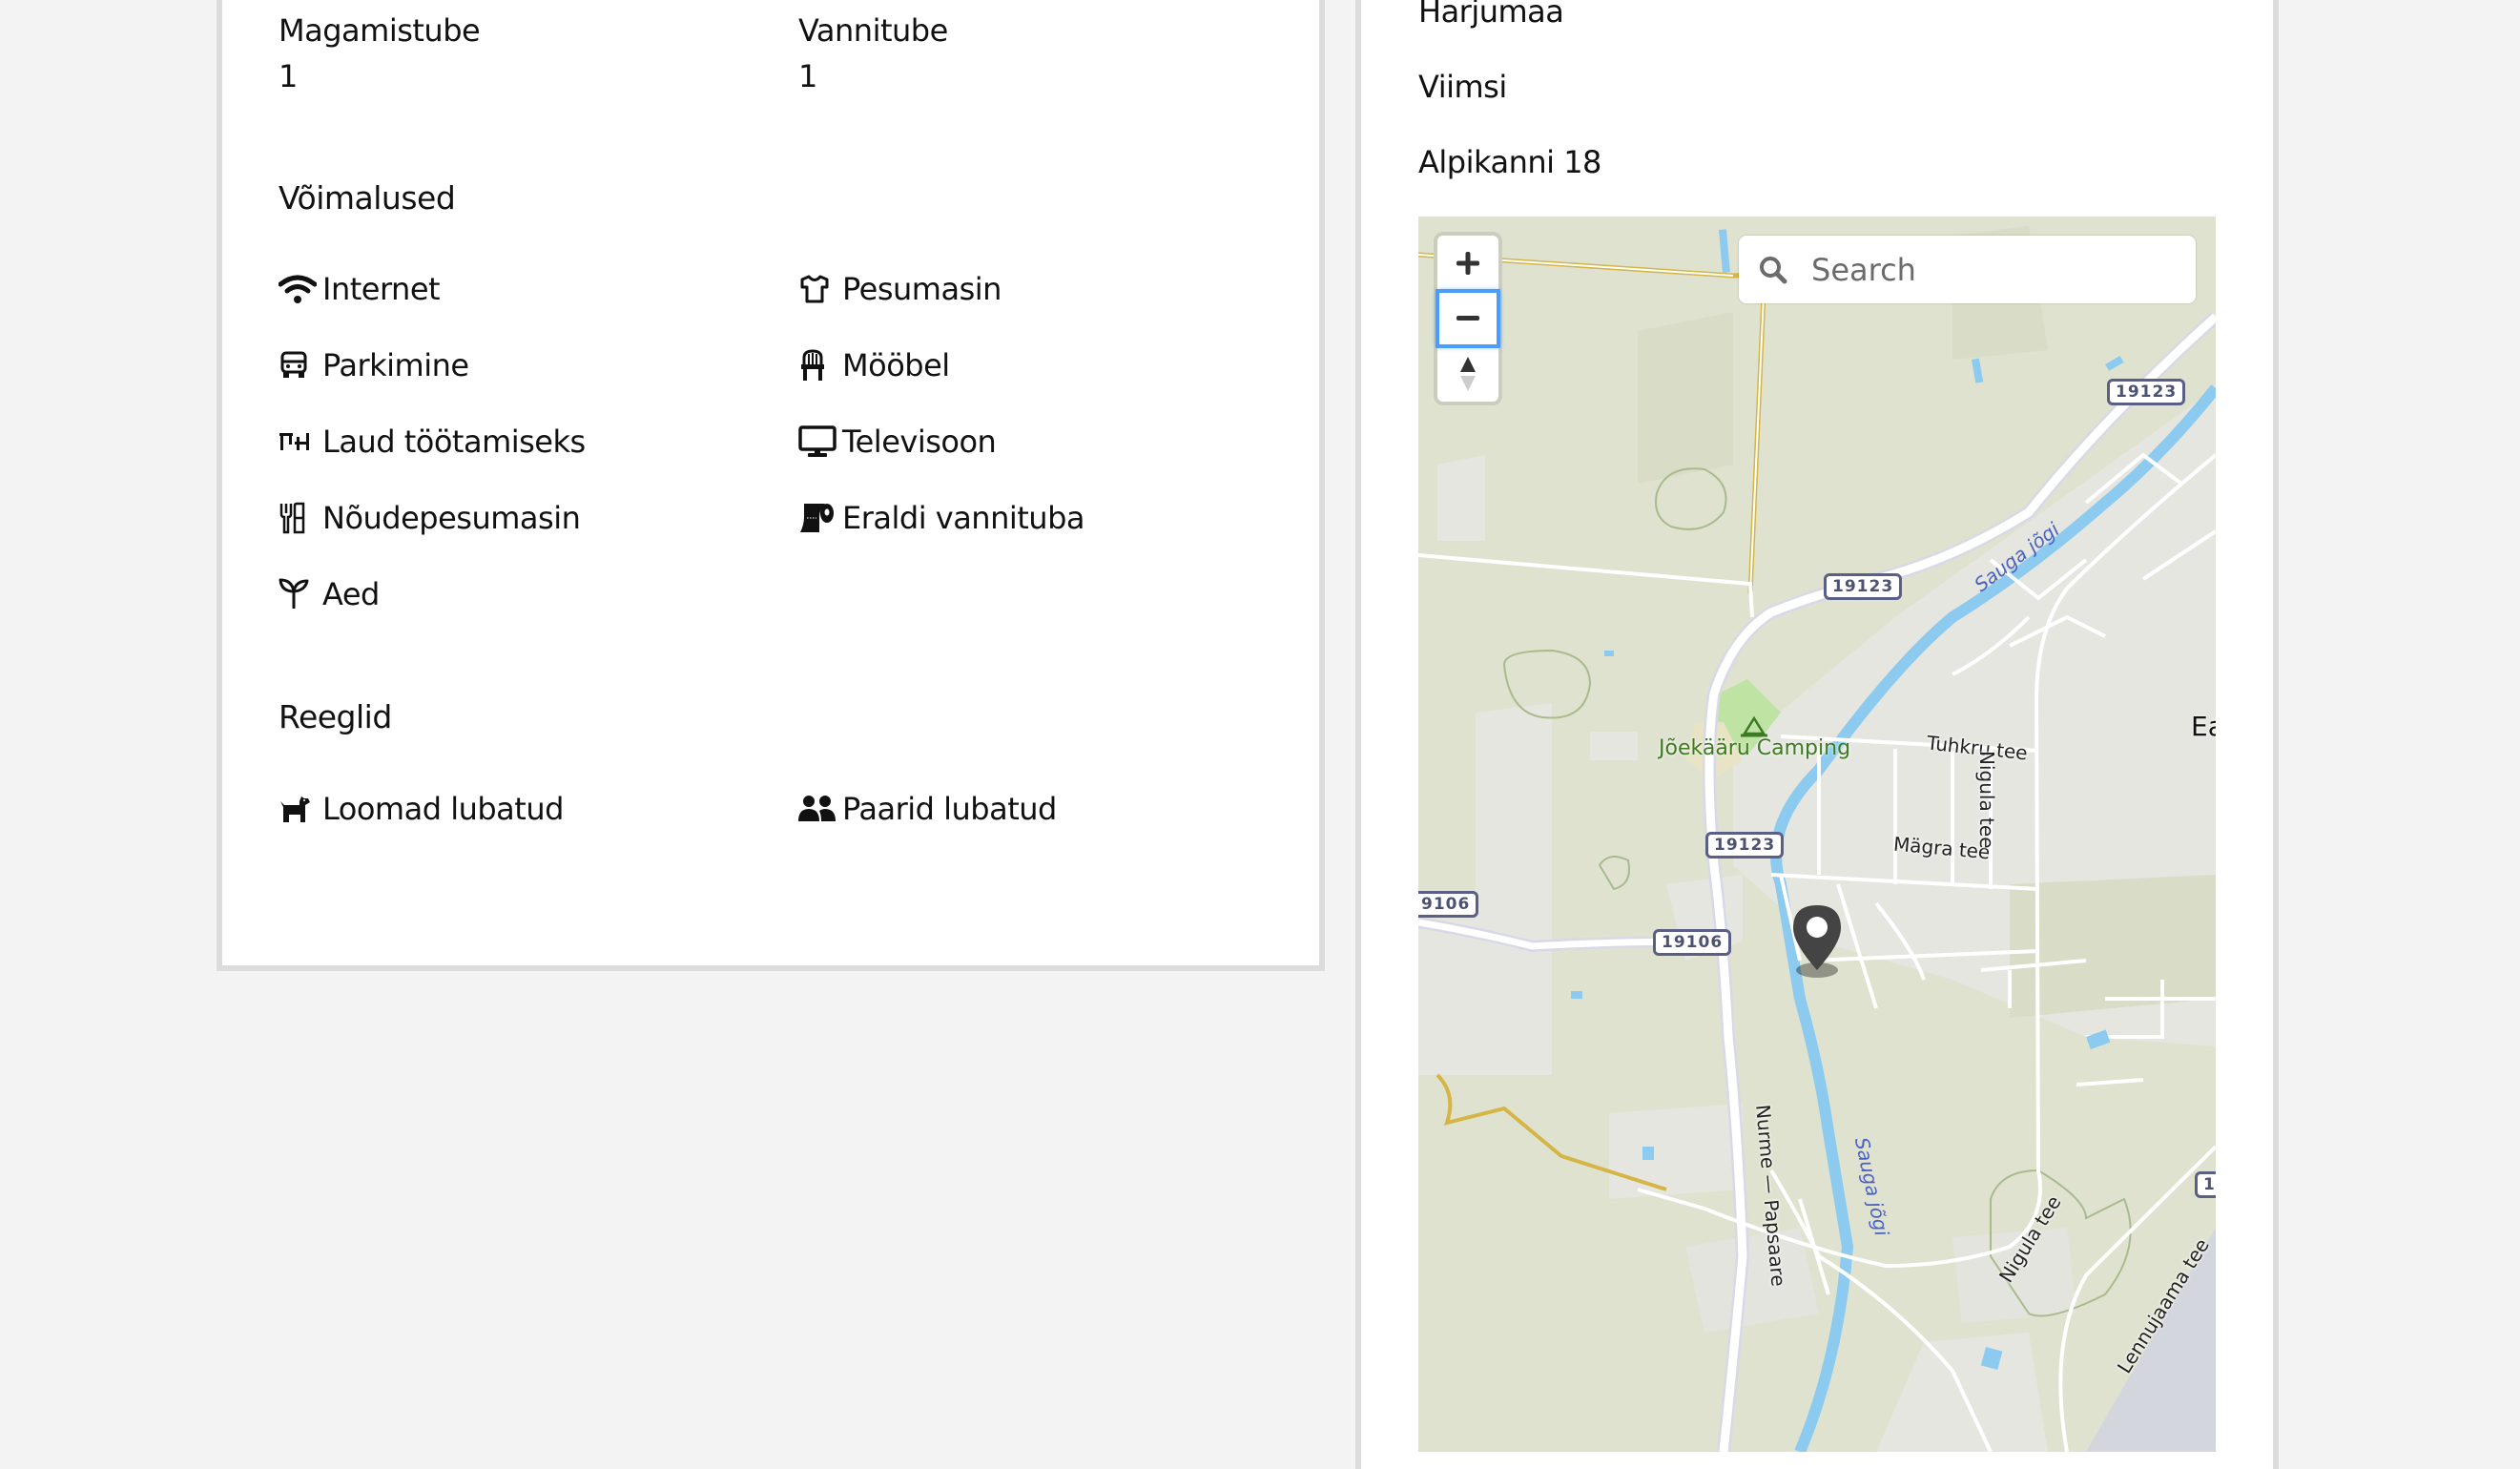  What do you see at coordinates (896, 365) in the screenshot?
I see `amenity-label: Mööbel` at bounding box center [896, 365].